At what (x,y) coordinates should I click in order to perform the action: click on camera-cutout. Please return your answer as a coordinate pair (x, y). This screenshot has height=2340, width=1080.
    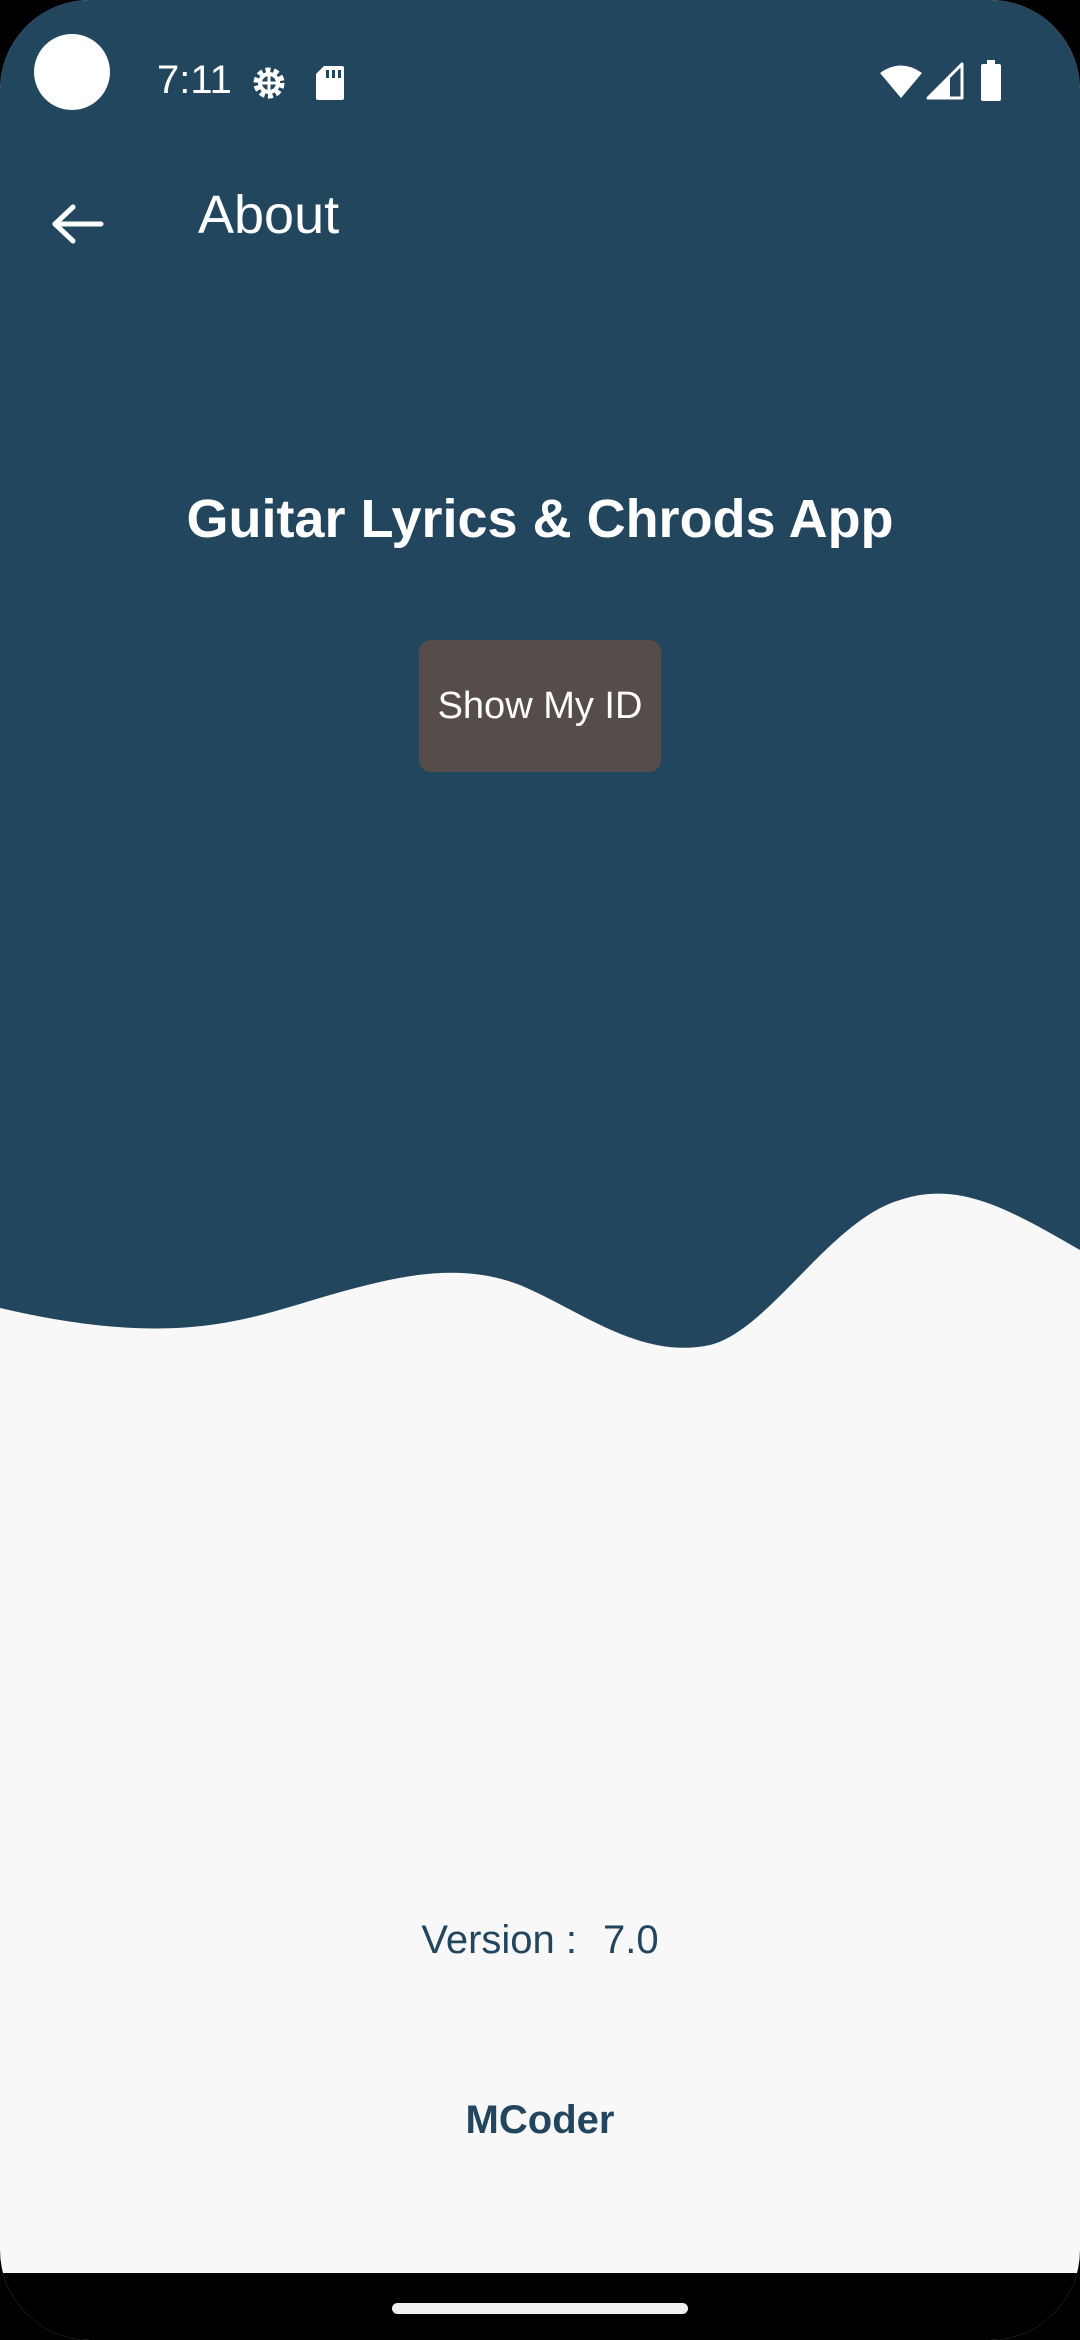
    Looking at the image, I should click on (72, 72).